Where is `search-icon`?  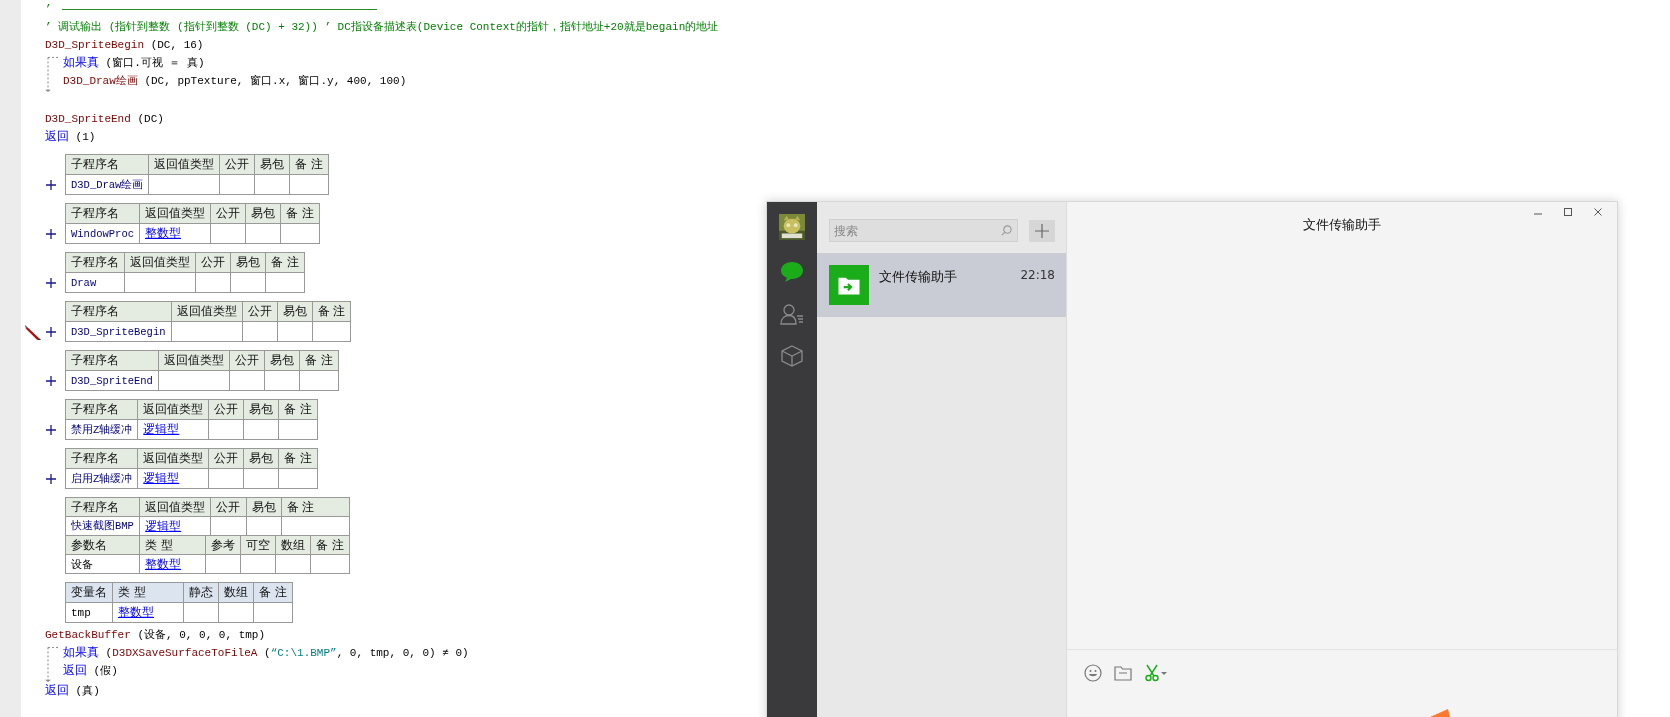 search-icon is located at coordinates (1006, 230).